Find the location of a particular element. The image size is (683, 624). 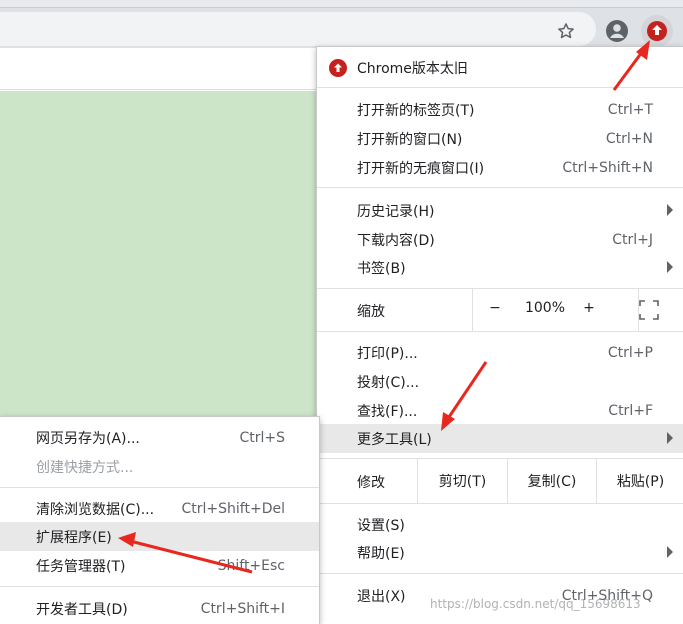

edit-row: 修改 剪切(T) 复制(C) 粘贴(P) is located at coordinates (500, 481).